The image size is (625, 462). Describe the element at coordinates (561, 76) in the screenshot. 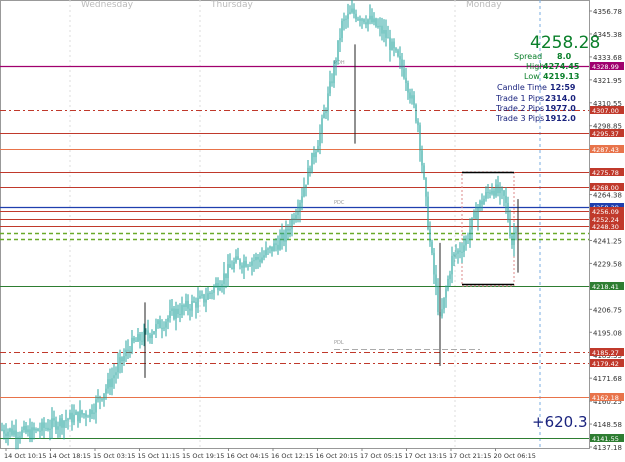

I see `low-value: 4219.13` at that location.